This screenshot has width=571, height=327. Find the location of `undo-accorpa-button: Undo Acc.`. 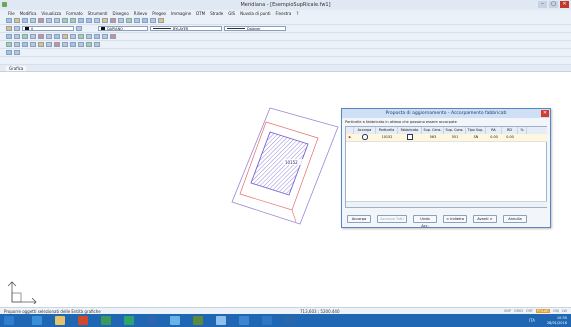

undo-accorpa-button: Undo Acc. is located at coordinates (425, 221).